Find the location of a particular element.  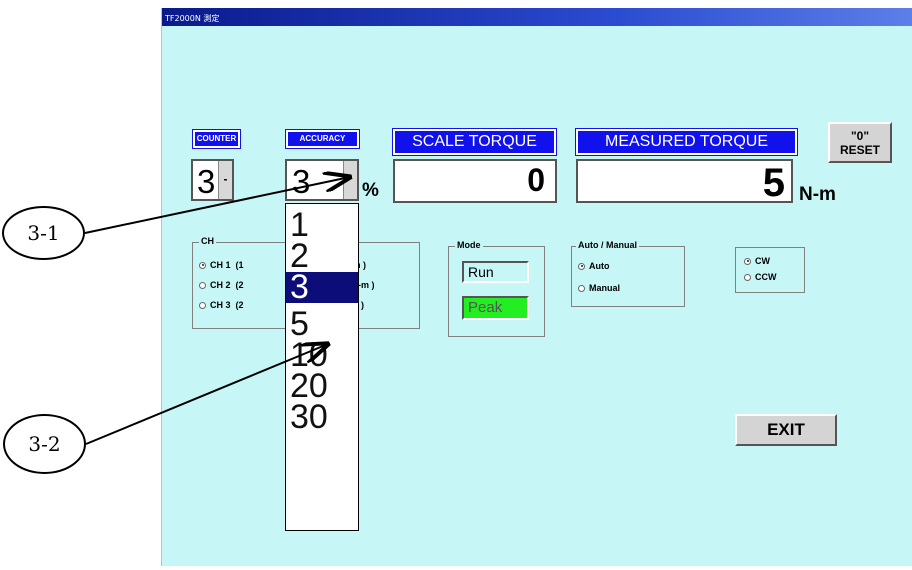

counter-header: COUNTER is located at coordinates (216, 139).